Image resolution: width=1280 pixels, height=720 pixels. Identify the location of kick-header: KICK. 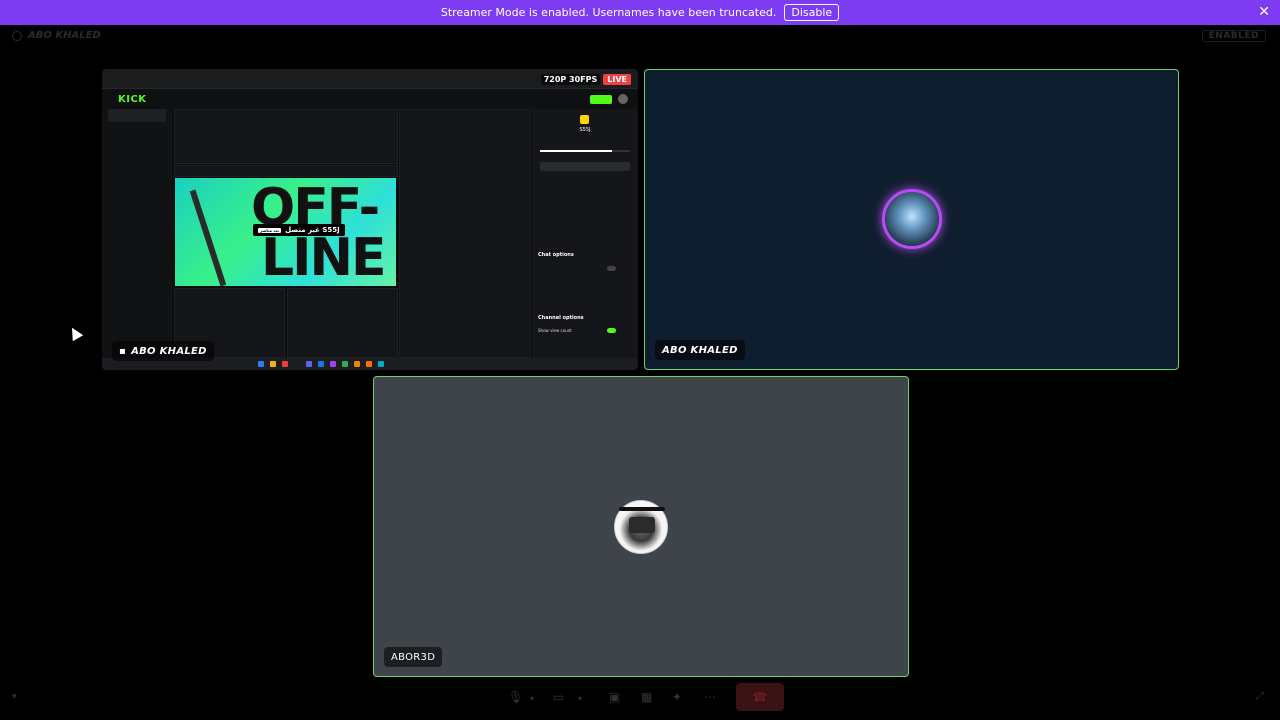
(370, 99).